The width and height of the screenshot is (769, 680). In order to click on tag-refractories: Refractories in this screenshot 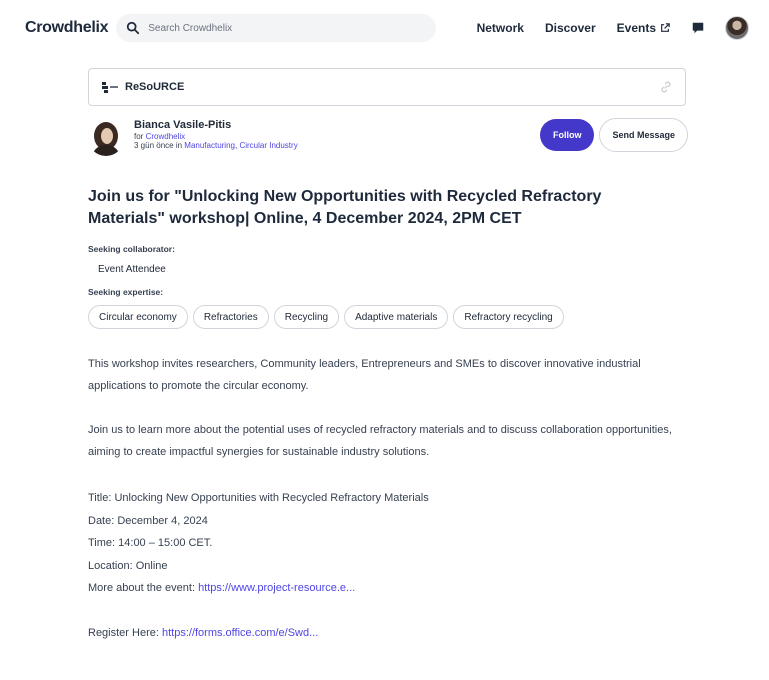, I will do `click(230, 317)`.